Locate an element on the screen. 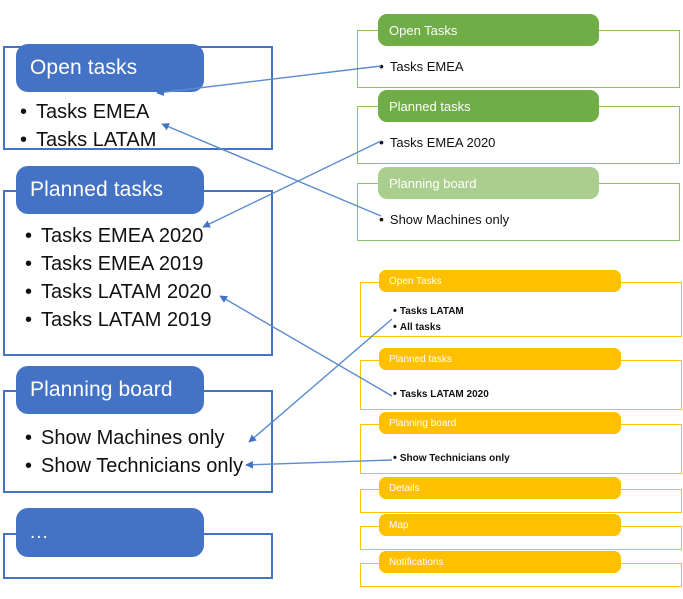 The width and height of the screenshot is (683, 599). card-item-list: • Tasks EMEA is located at coordinates (524, 69).